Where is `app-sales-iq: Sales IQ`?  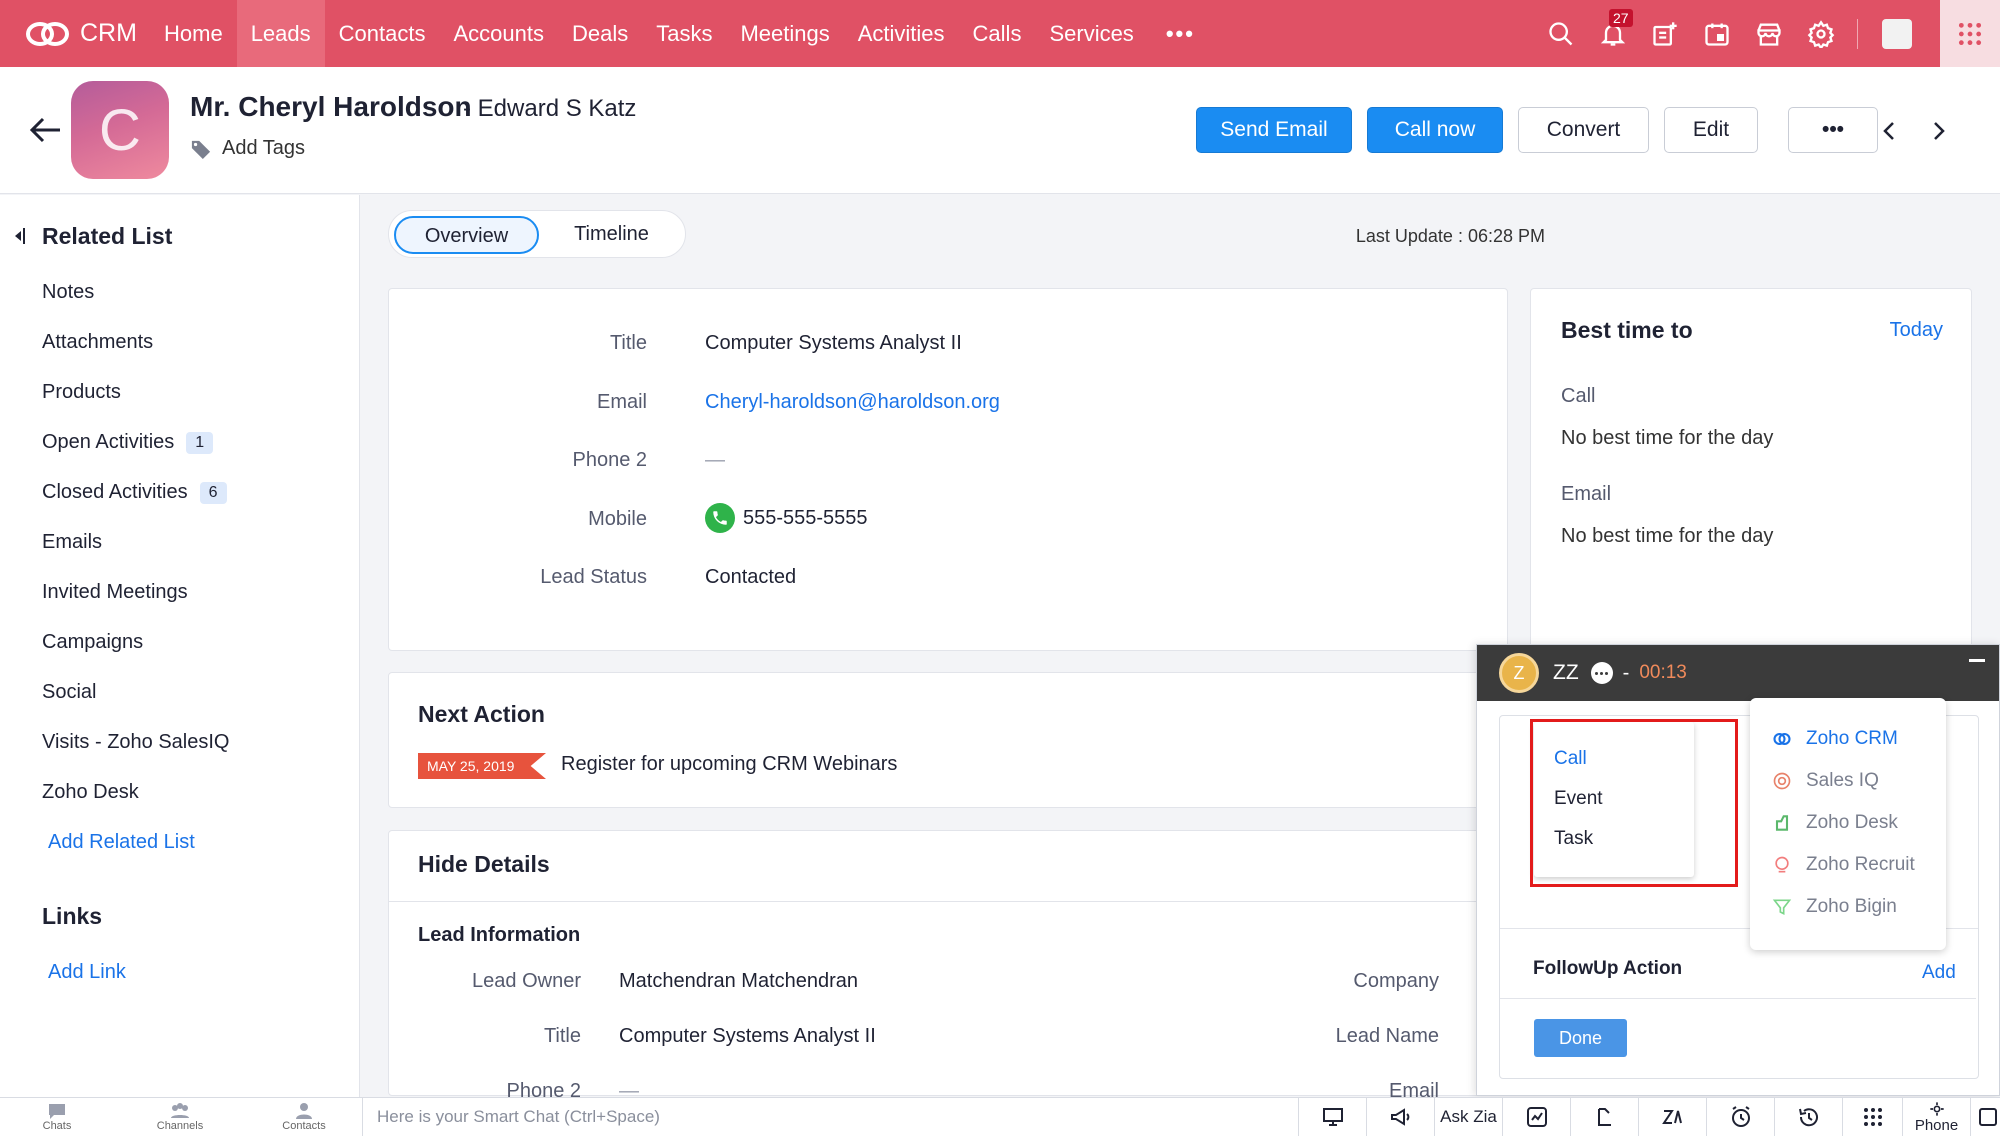
app-sales-iq: Sales IQ is located at coordinates (1825, 781).